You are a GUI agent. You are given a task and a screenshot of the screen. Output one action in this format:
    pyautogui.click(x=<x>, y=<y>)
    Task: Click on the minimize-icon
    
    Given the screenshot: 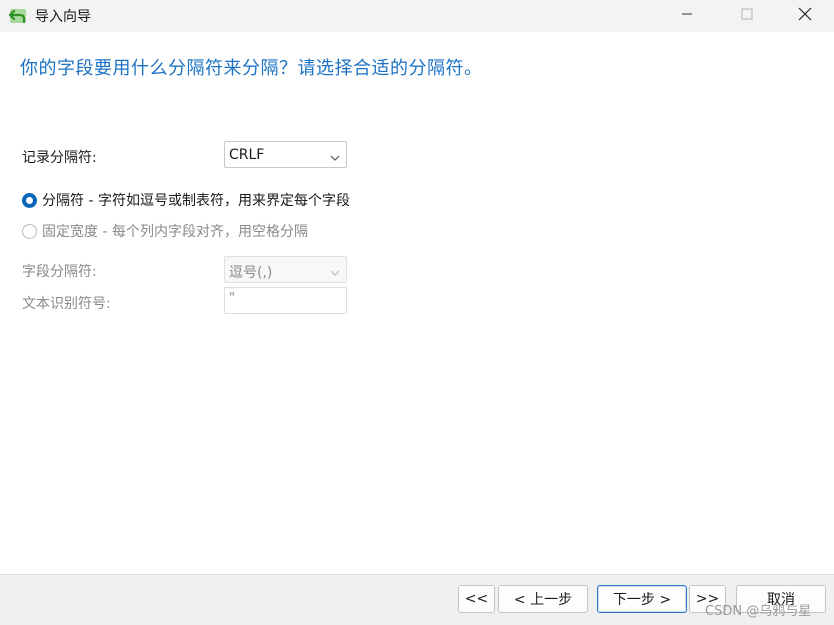 What is the action you would take?
    pyautogui.click(x=687, y=16)
    